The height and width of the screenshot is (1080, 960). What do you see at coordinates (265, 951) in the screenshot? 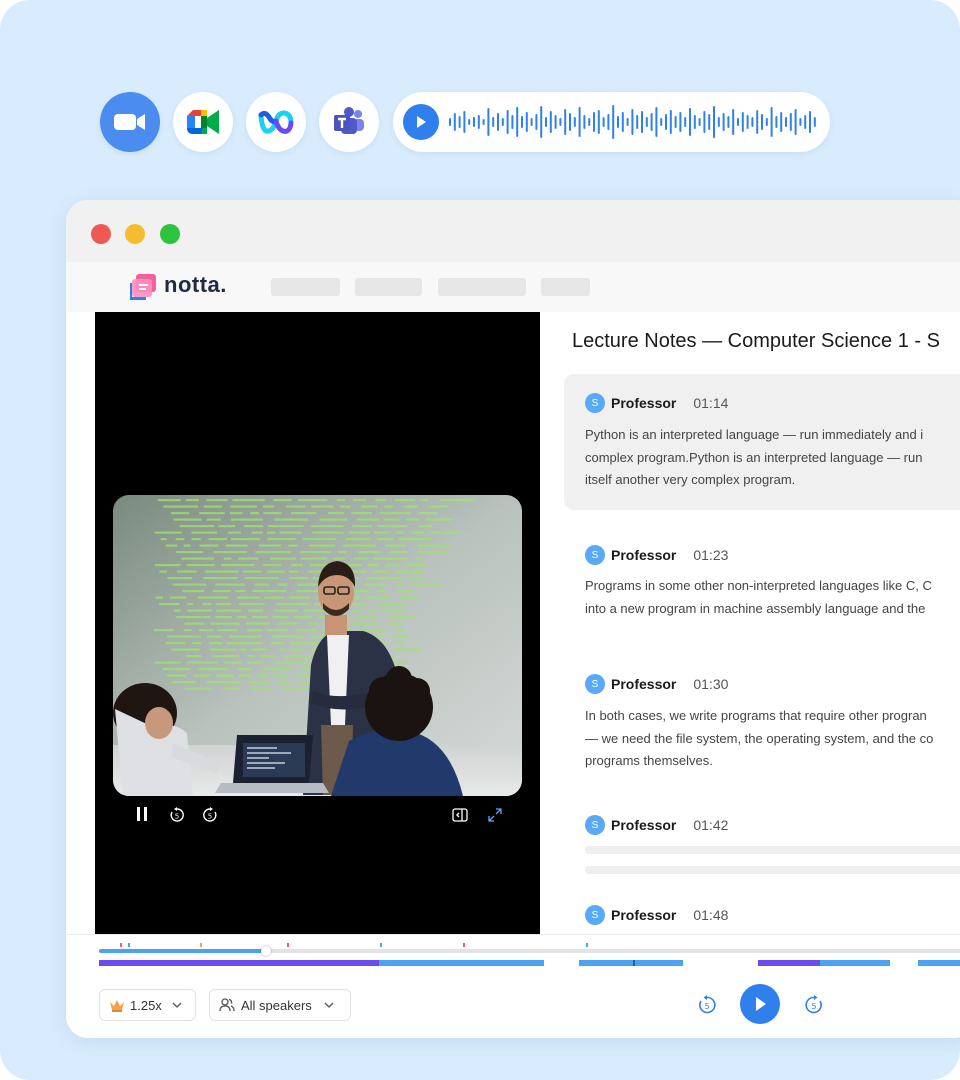
I see `playback-scrubber-handle` at bounding box center [265, 951].